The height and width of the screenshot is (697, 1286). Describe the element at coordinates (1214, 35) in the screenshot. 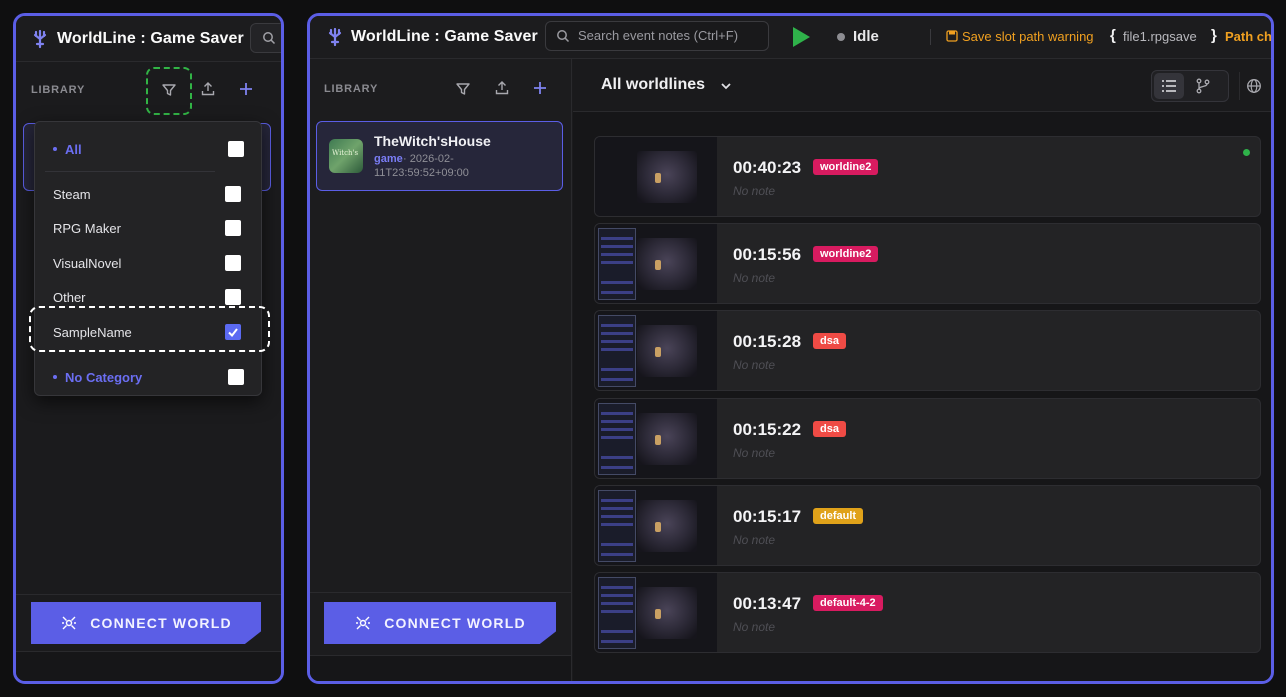

I see `warning-brace-close: }` at that location.